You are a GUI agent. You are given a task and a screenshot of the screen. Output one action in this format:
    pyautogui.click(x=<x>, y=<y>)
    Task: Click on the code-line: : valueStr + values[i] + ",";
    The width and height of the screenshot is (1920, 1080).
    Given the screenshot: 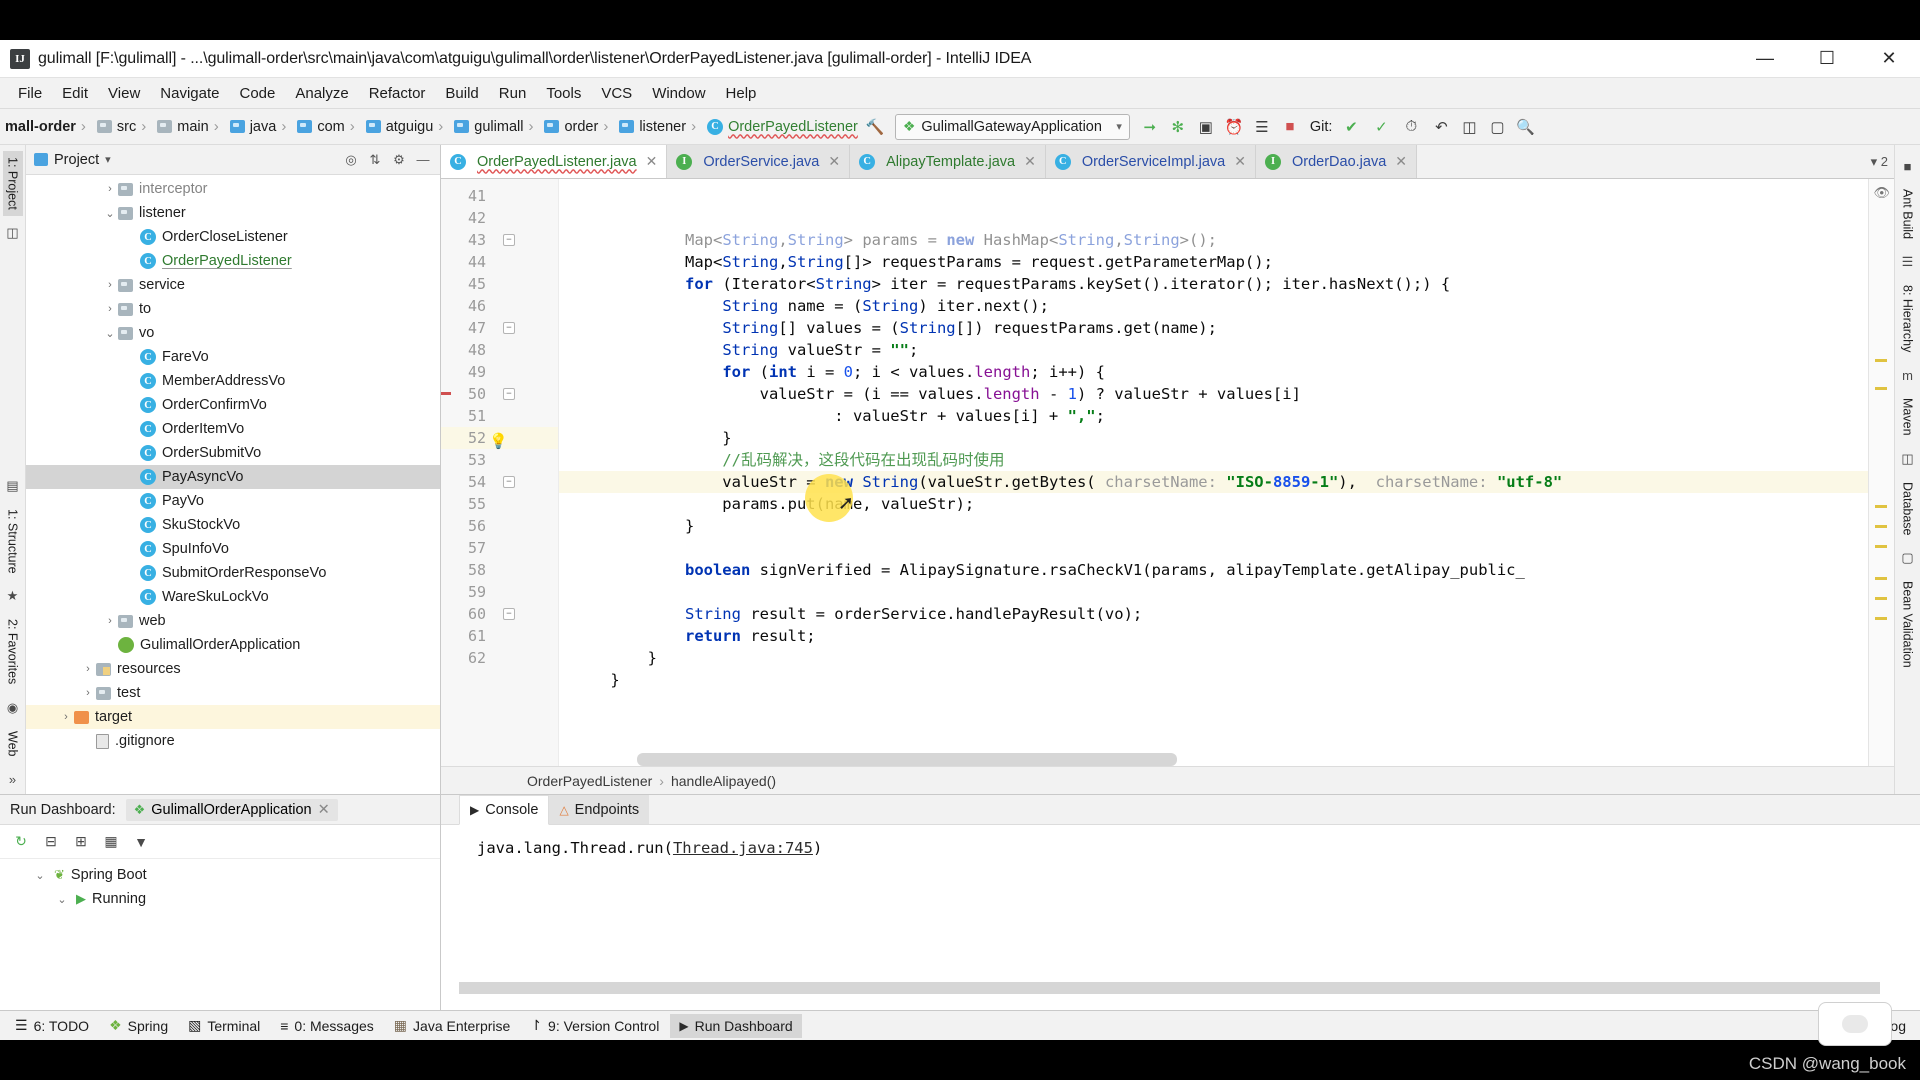 What is the action you would take?
    pyautogui.click(x=1213, y=416)
    